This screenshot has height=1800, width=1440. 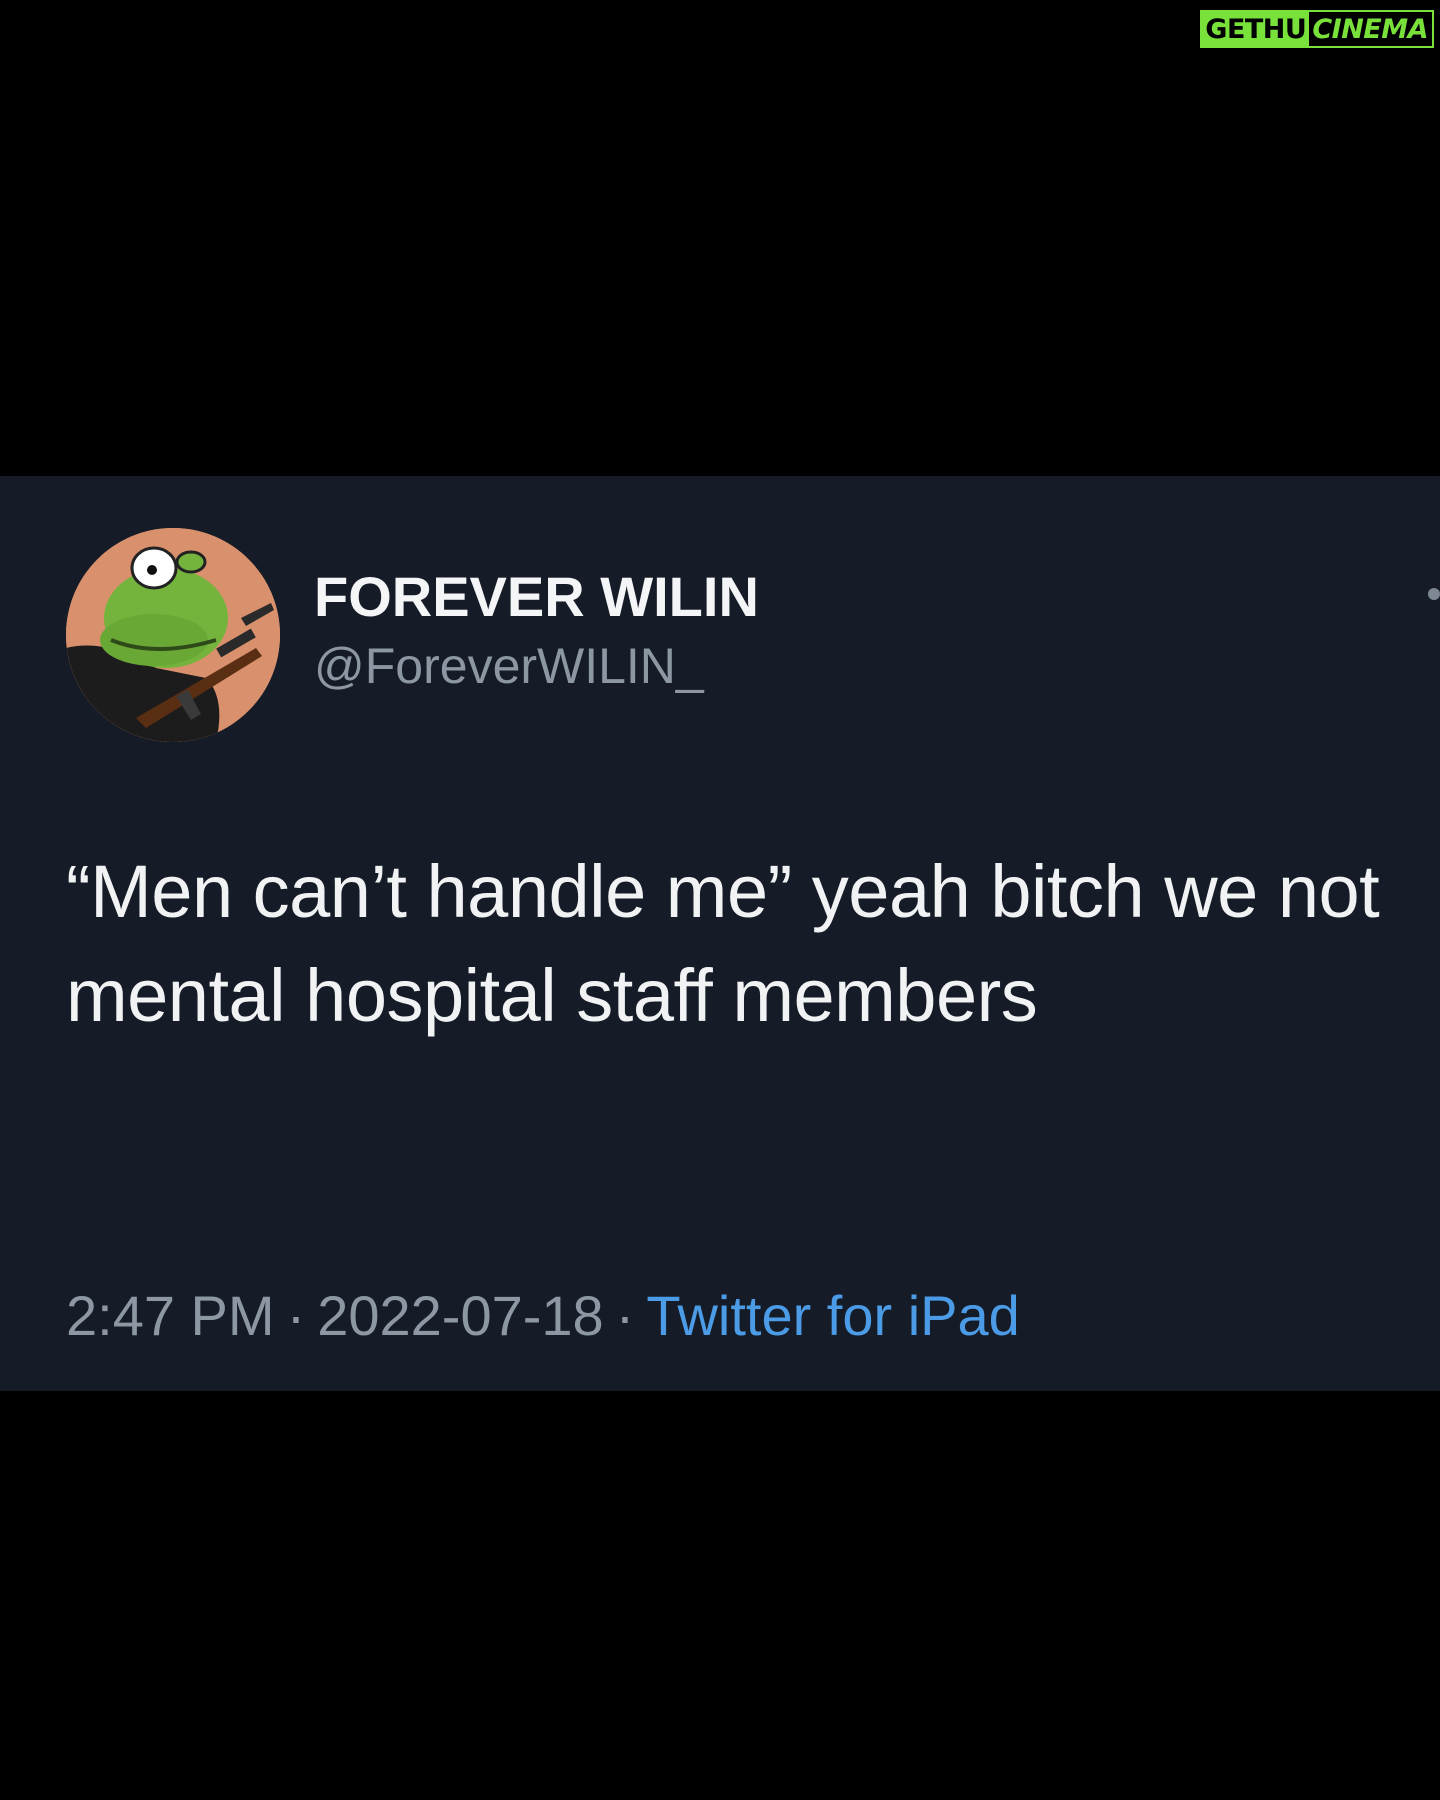 What do you see at coordinates (832, 1315) in the screenshot?
I see `tweet-source-link: Twitter for iPad` at bounding box center [832, 1315].